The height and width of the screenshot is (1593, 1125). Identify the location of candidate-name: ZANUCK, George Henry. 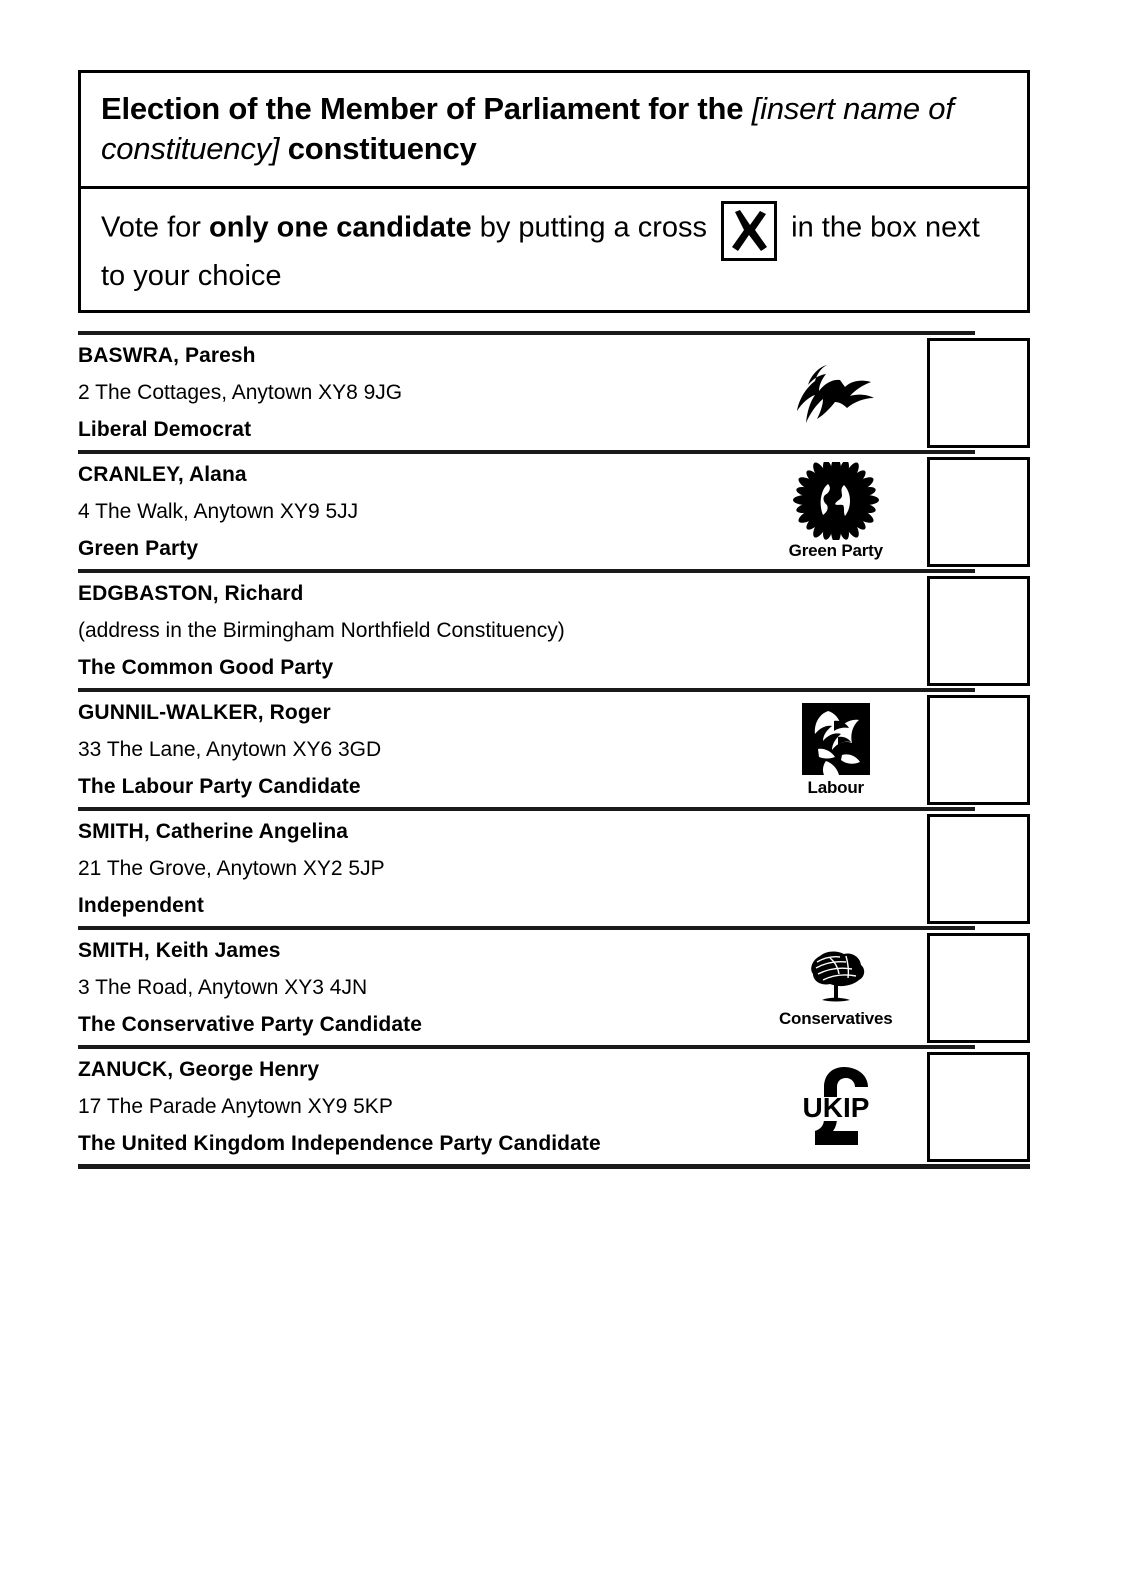
(199, 1070).